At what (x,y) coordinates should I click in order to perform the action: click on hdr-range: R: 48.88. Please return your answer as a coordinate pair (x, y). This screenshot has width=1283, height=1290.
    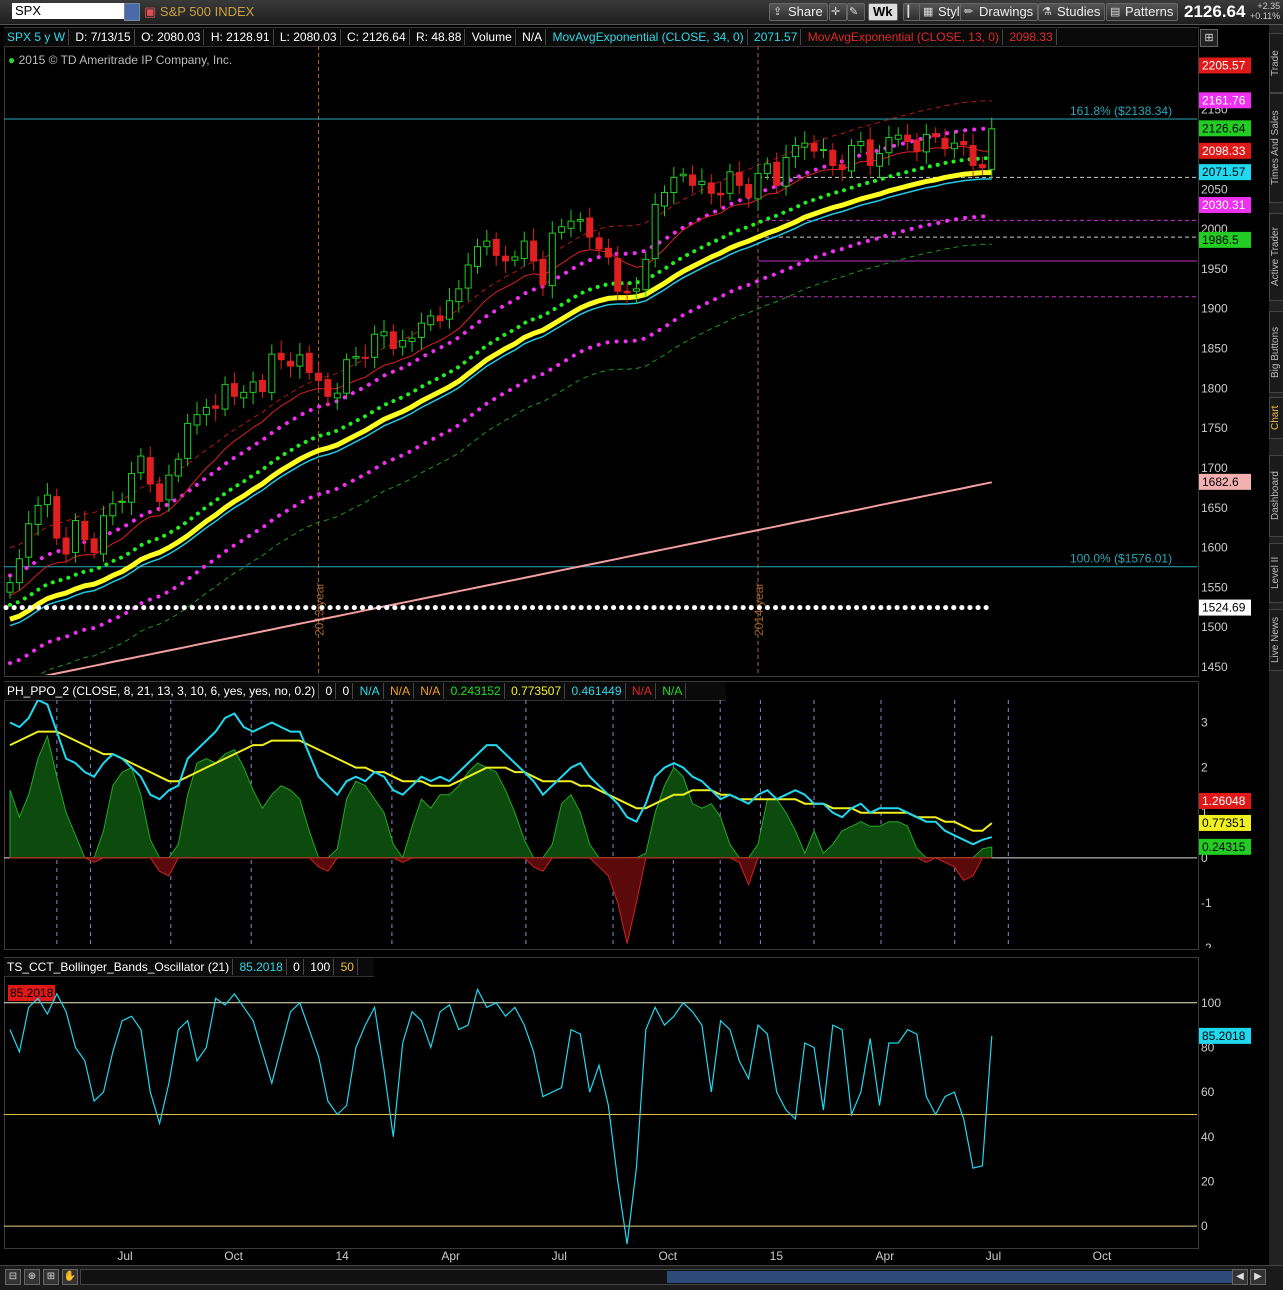
    Looking at the image, I should click on (439, 37).